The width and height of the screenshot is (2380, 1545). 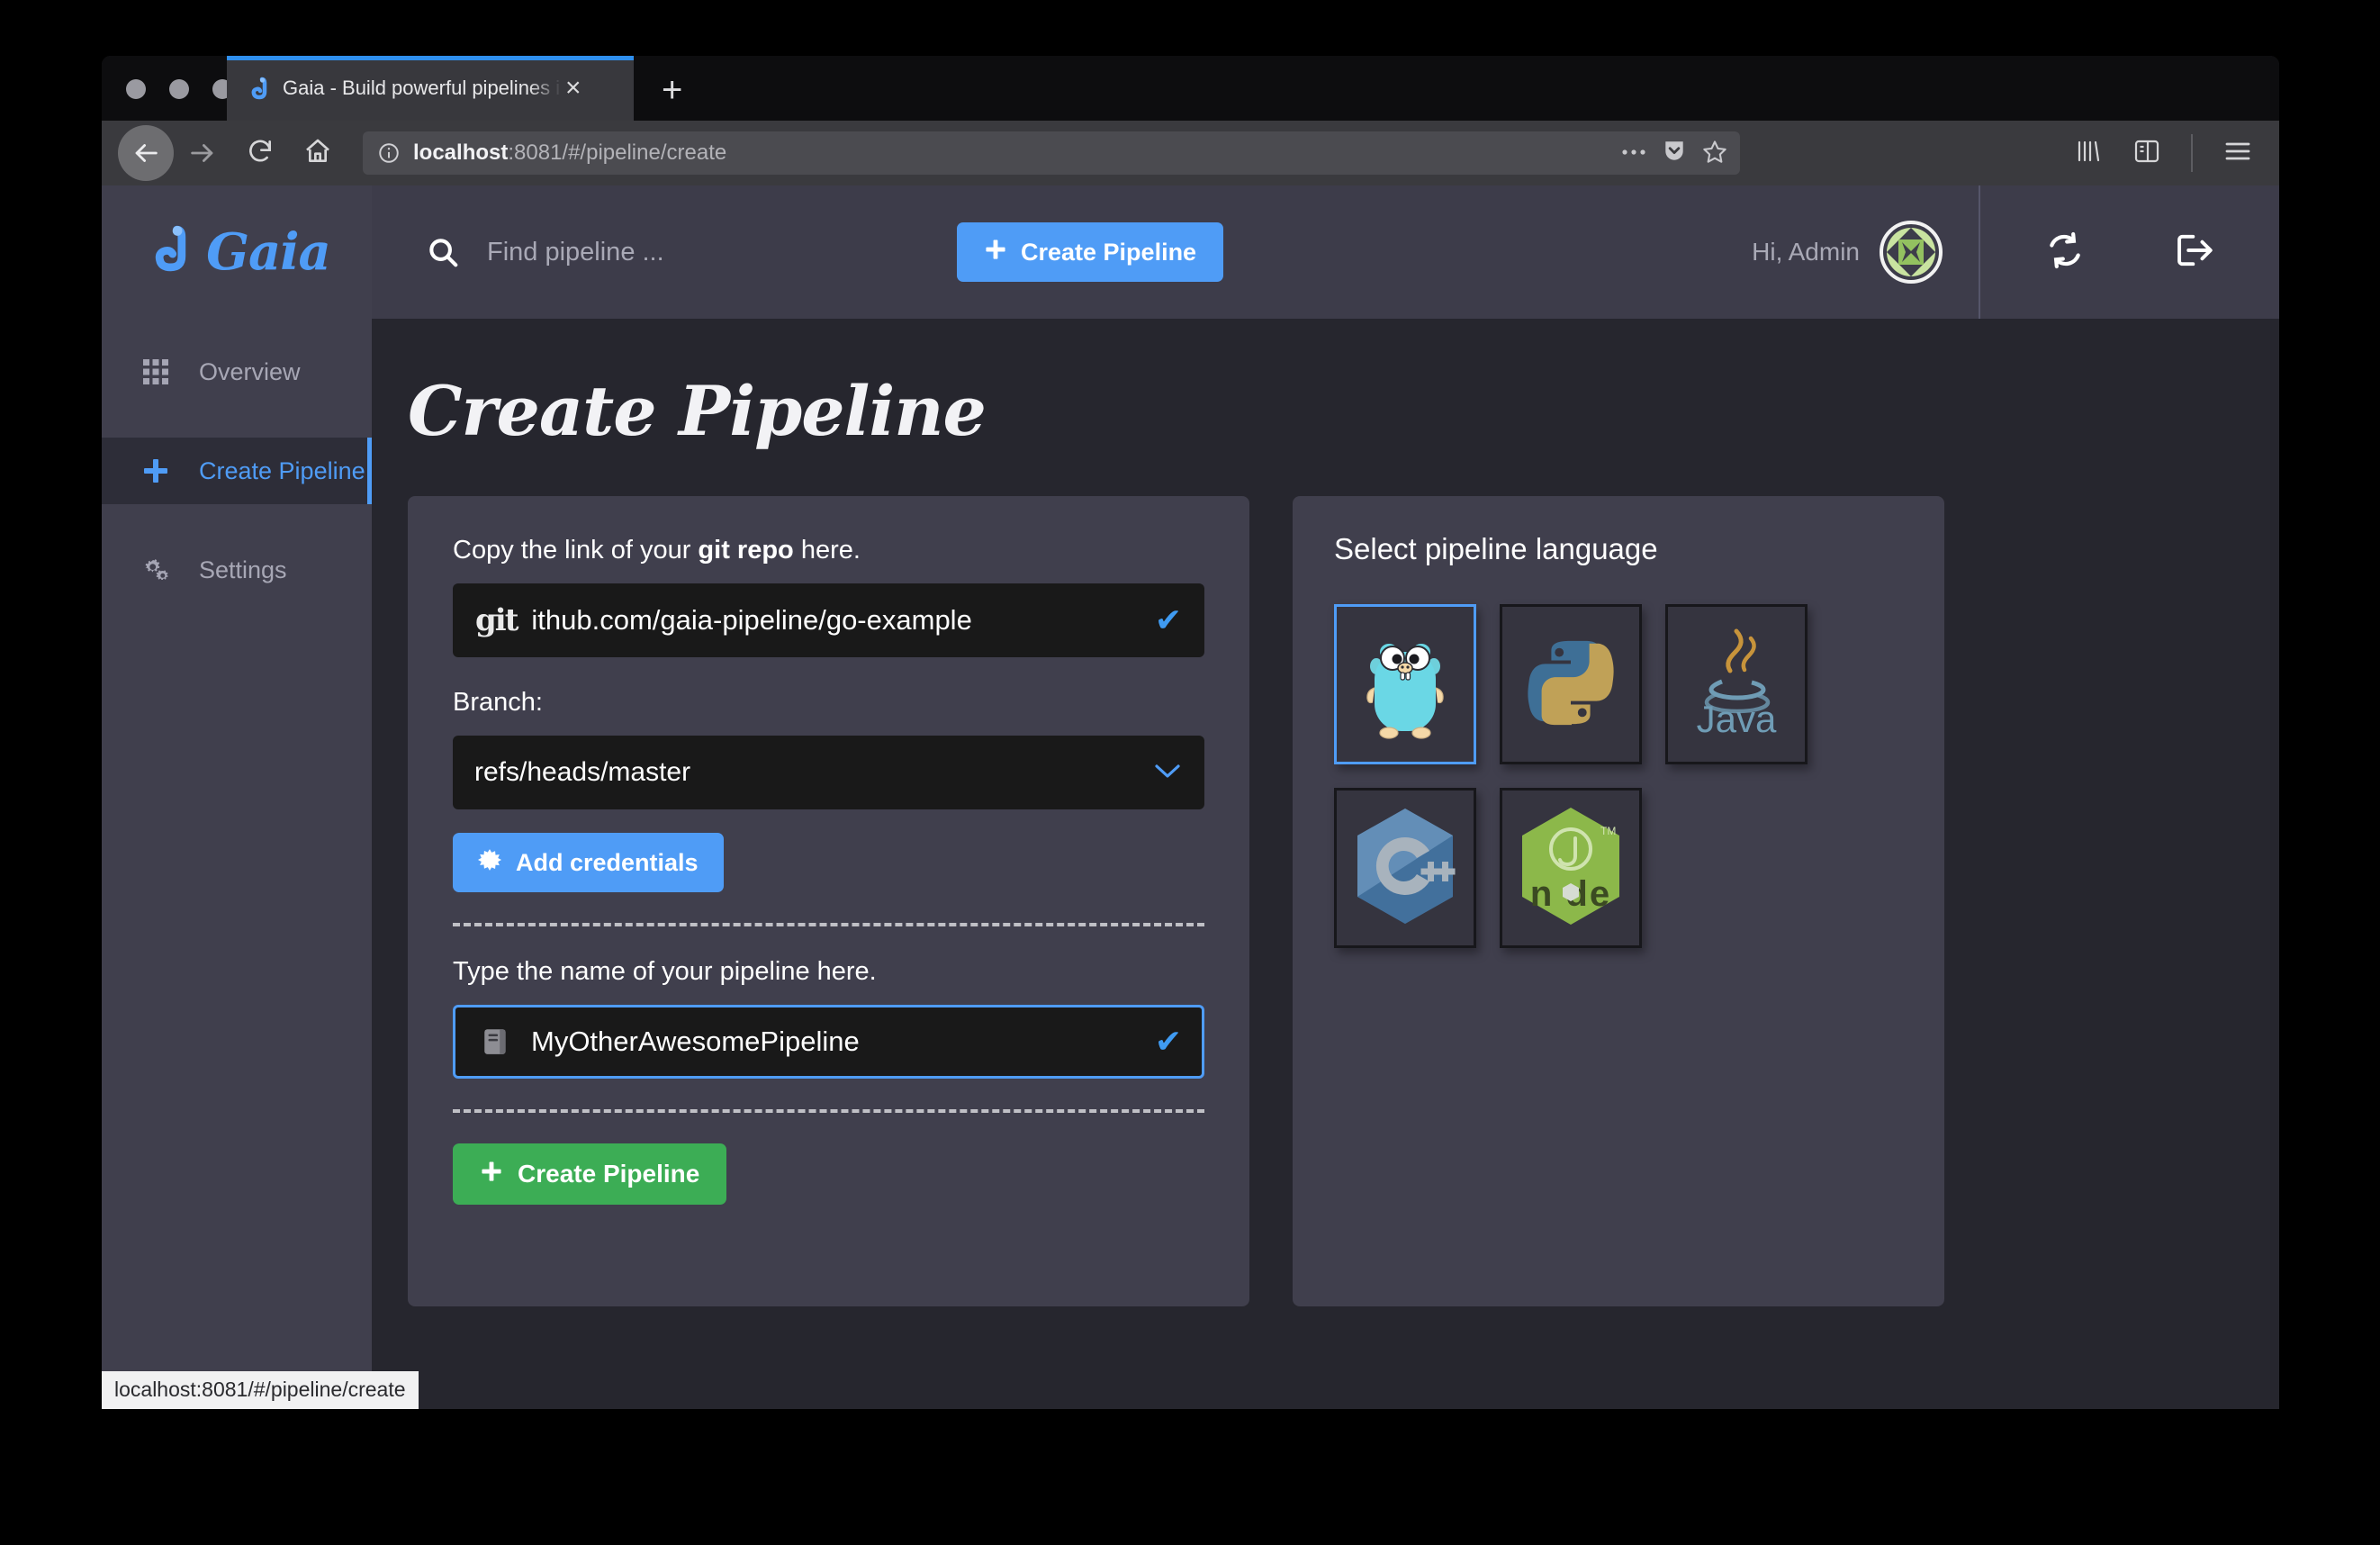 I want to click on topbar-actions, so click(x=2129, y=252).